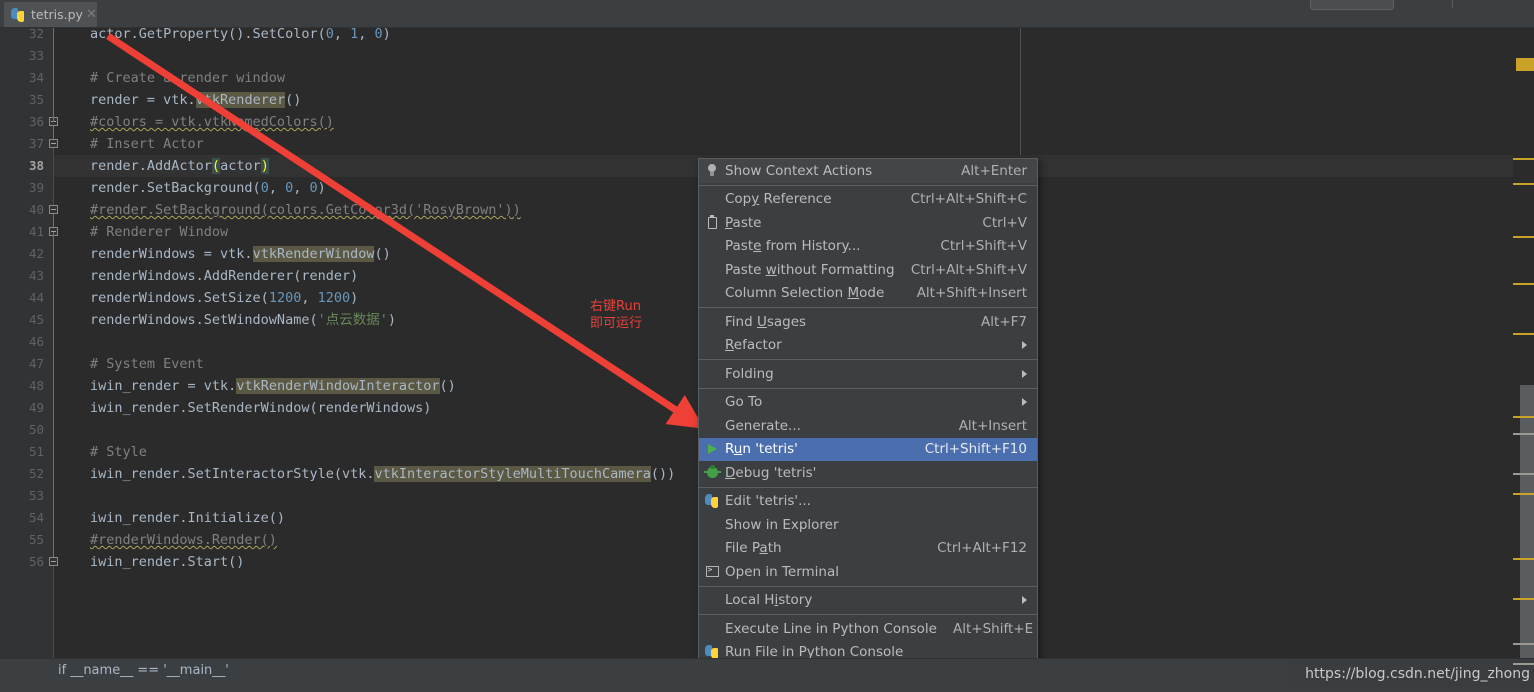  Describe the element at coordinates (195, 100) in the screenshot. I see `code-line: render = vtk.vtkRenderer()` at that location.